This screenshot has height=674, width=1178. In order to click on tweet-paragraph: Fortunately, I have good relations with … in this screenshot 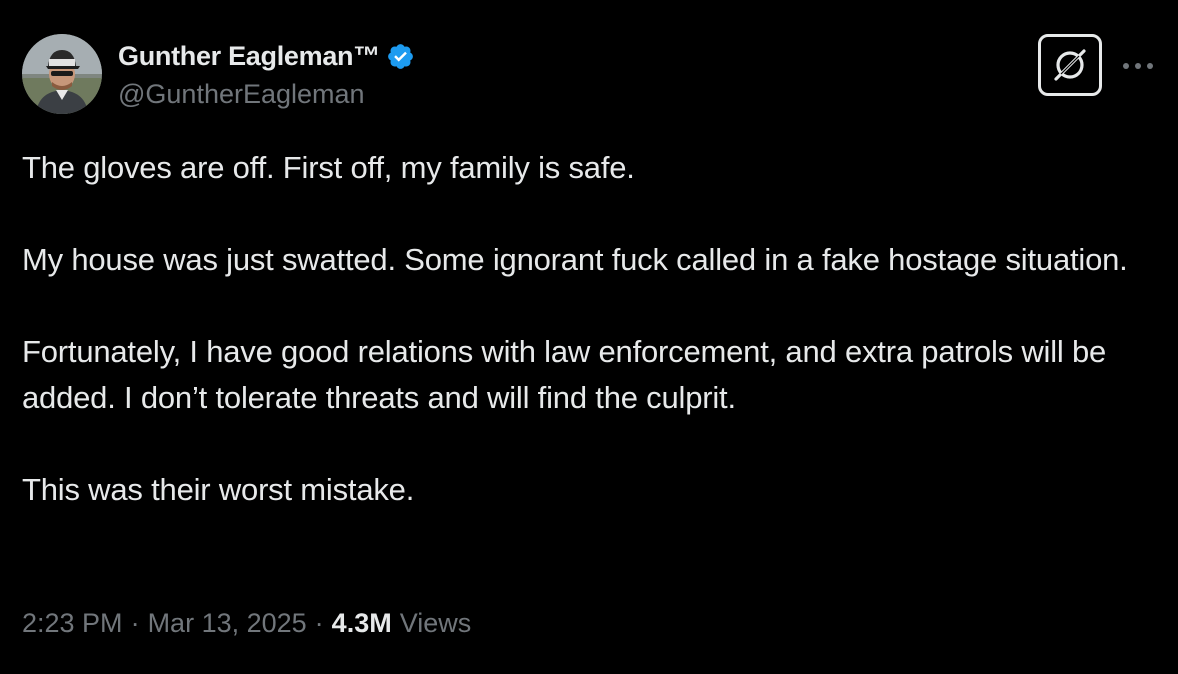, I will do `click(564, 374)`.